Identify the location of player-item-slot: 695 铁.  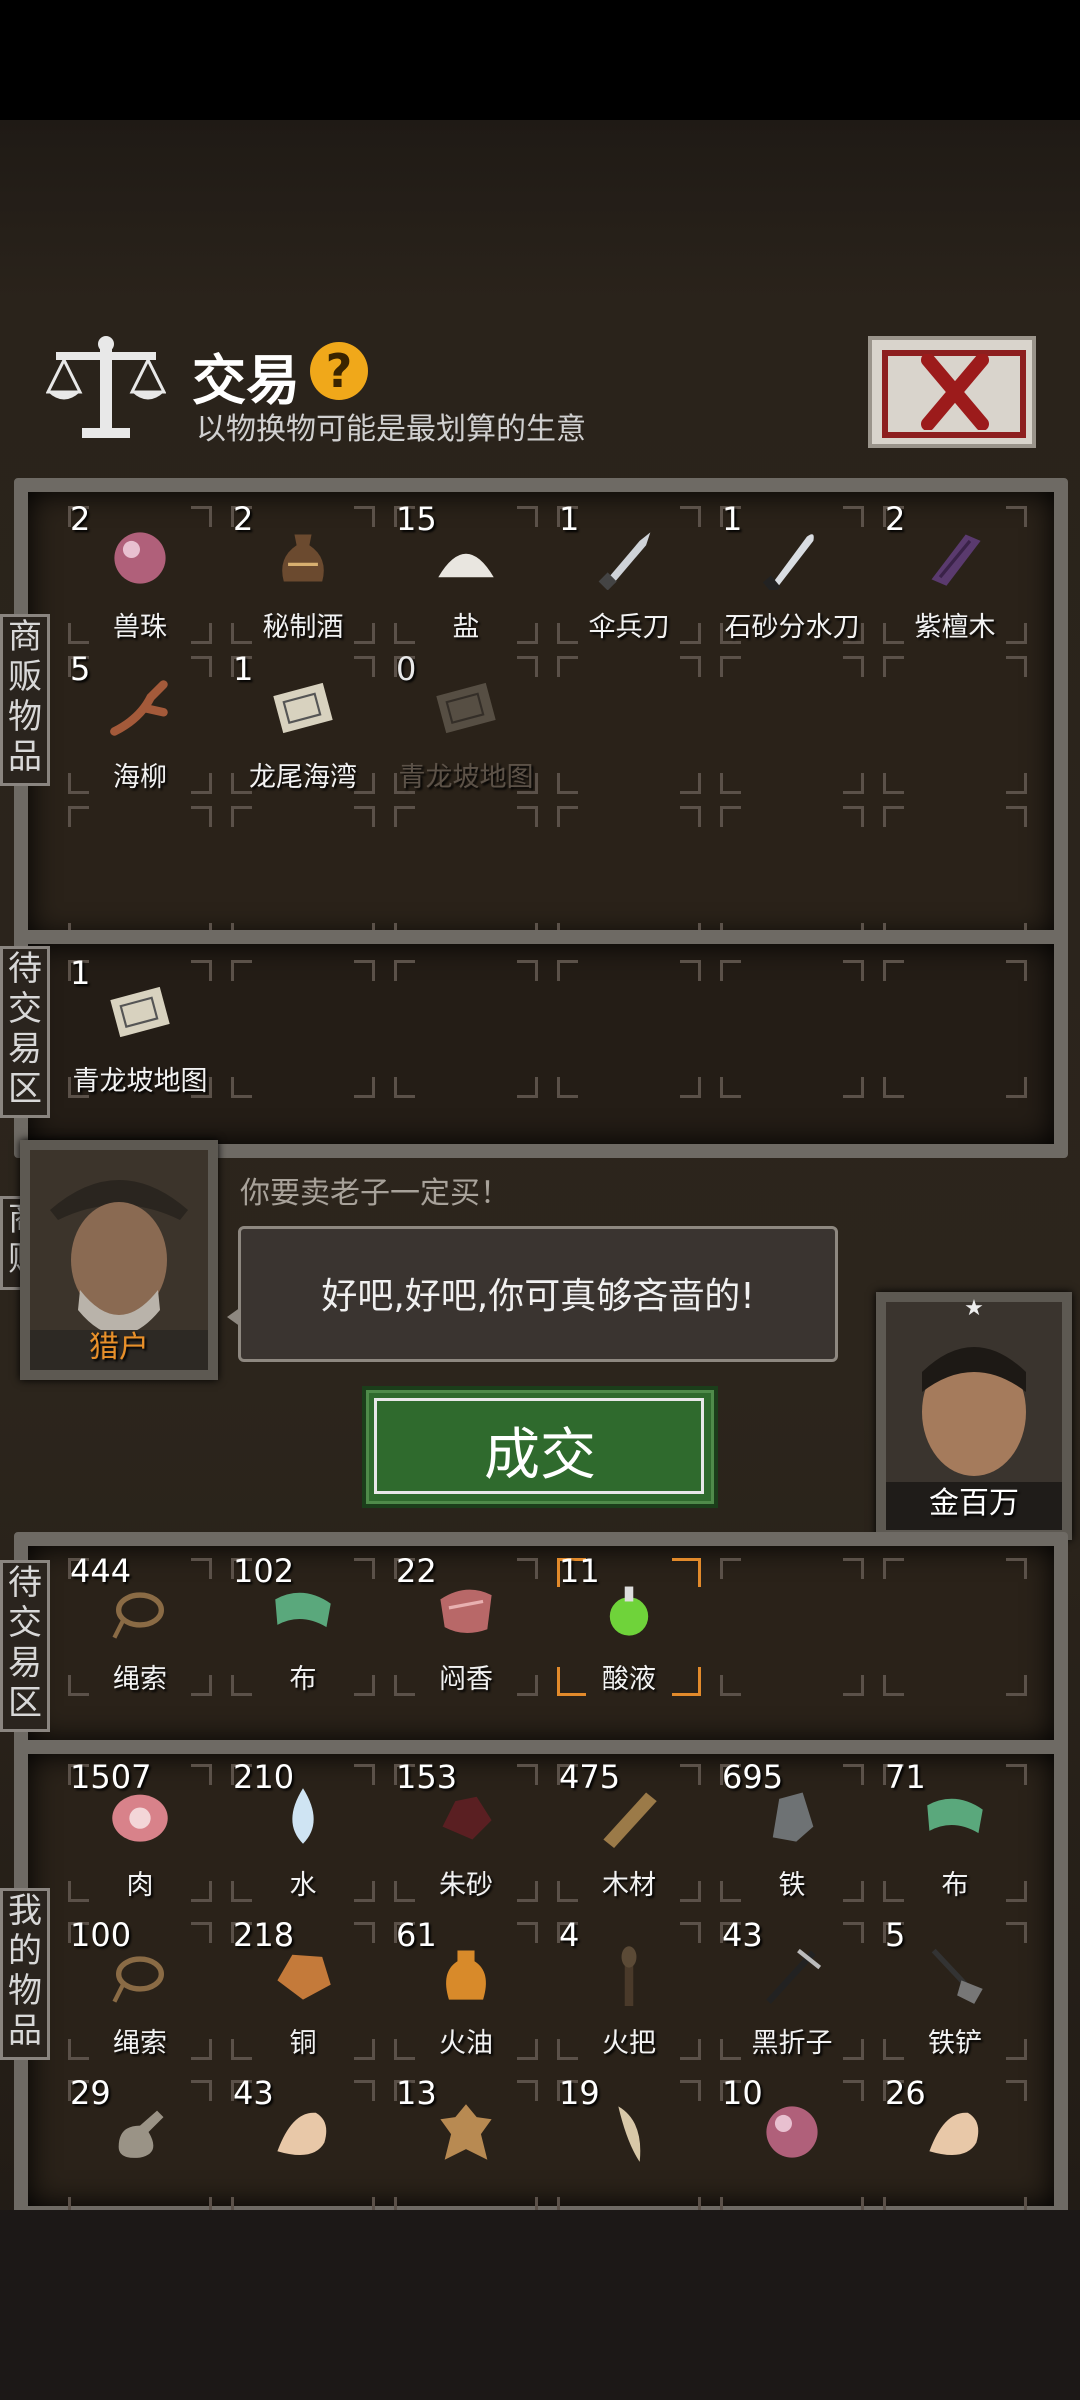
(792, 1833).